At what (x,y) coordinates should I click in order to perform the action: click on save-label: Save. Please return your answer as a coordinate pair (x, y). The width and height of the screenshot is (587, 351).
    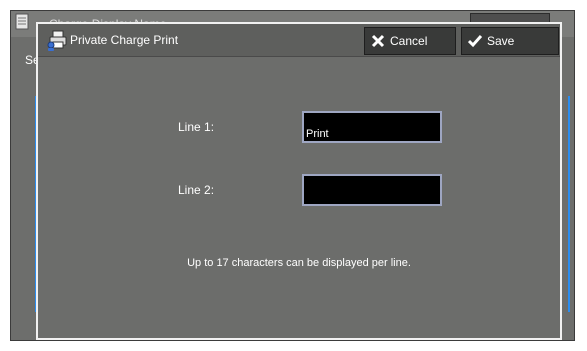
    Looking at the image, I should click on (501, 41).